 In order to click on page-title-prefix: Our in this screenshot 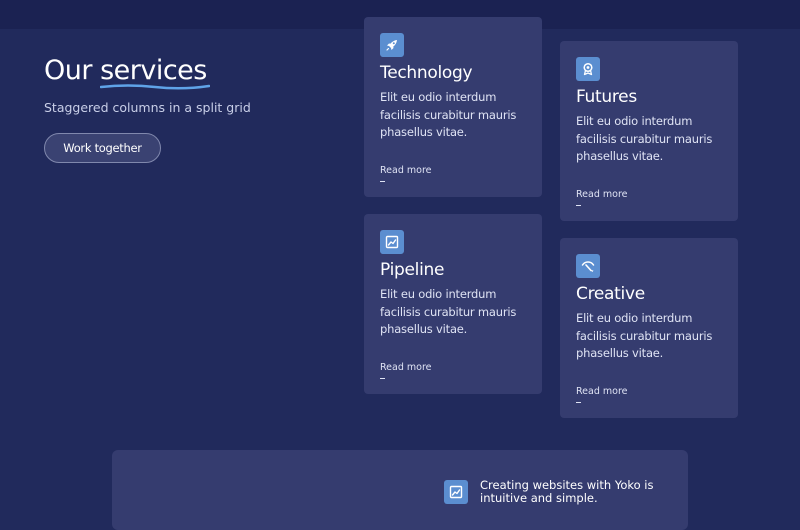, I will do `click(72, 70)`.